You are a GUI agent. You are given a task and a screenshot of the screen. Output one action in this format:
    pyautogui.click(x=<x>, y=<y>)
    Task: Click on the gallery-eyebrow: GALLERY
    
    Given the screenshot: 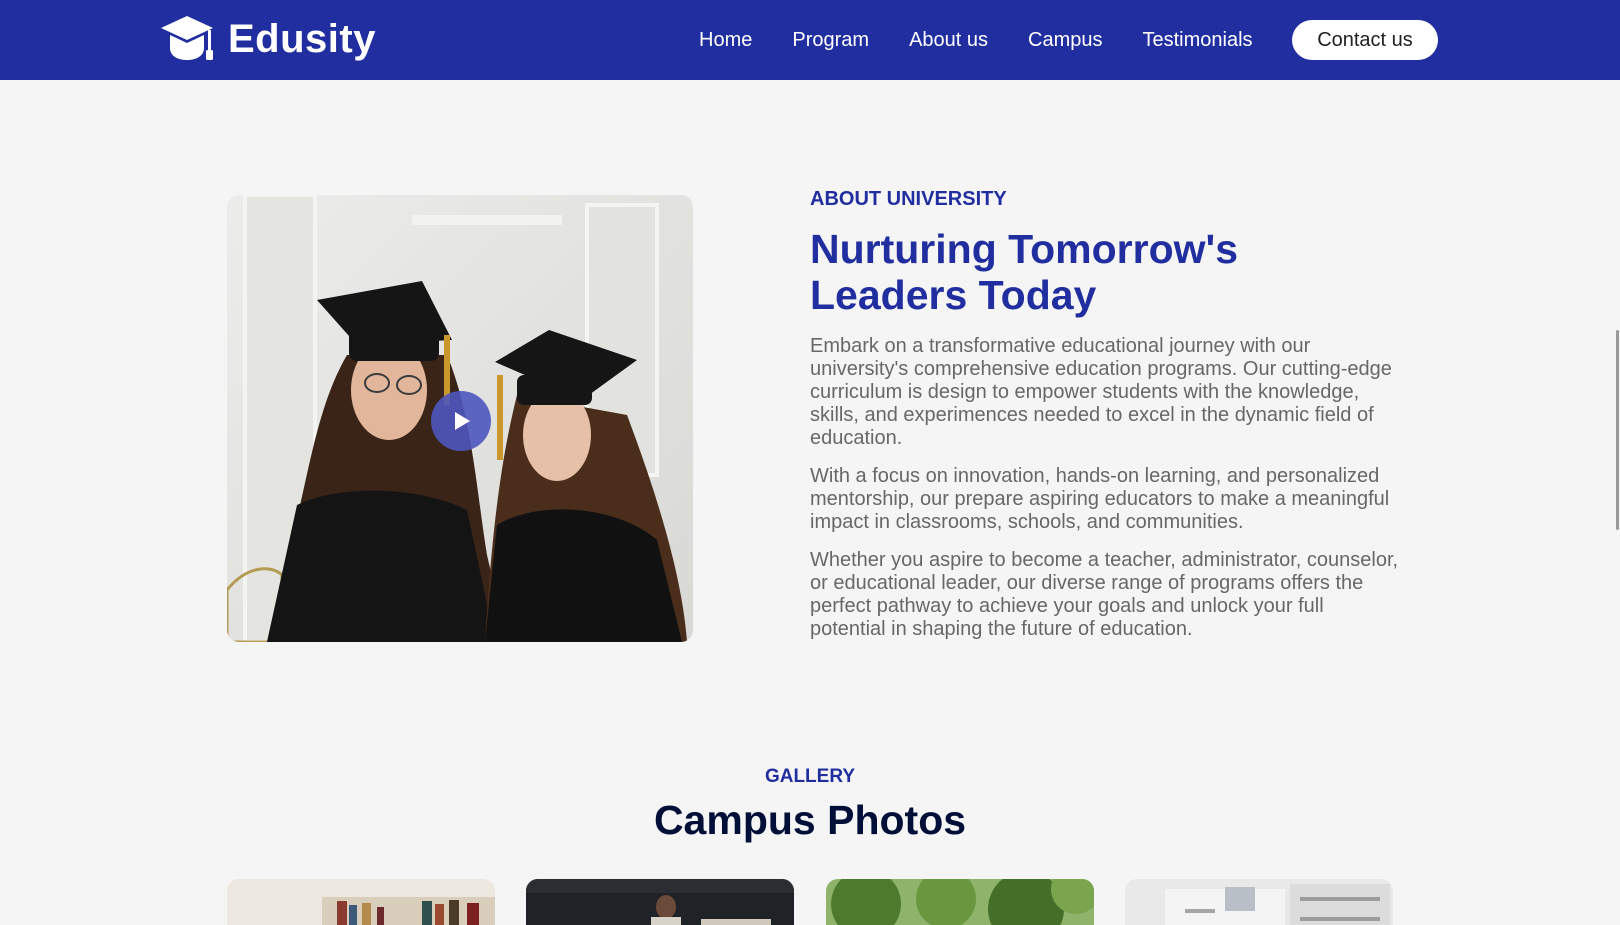 What is the action you would take?
    pyautogui.click(x=810, y=776)
    